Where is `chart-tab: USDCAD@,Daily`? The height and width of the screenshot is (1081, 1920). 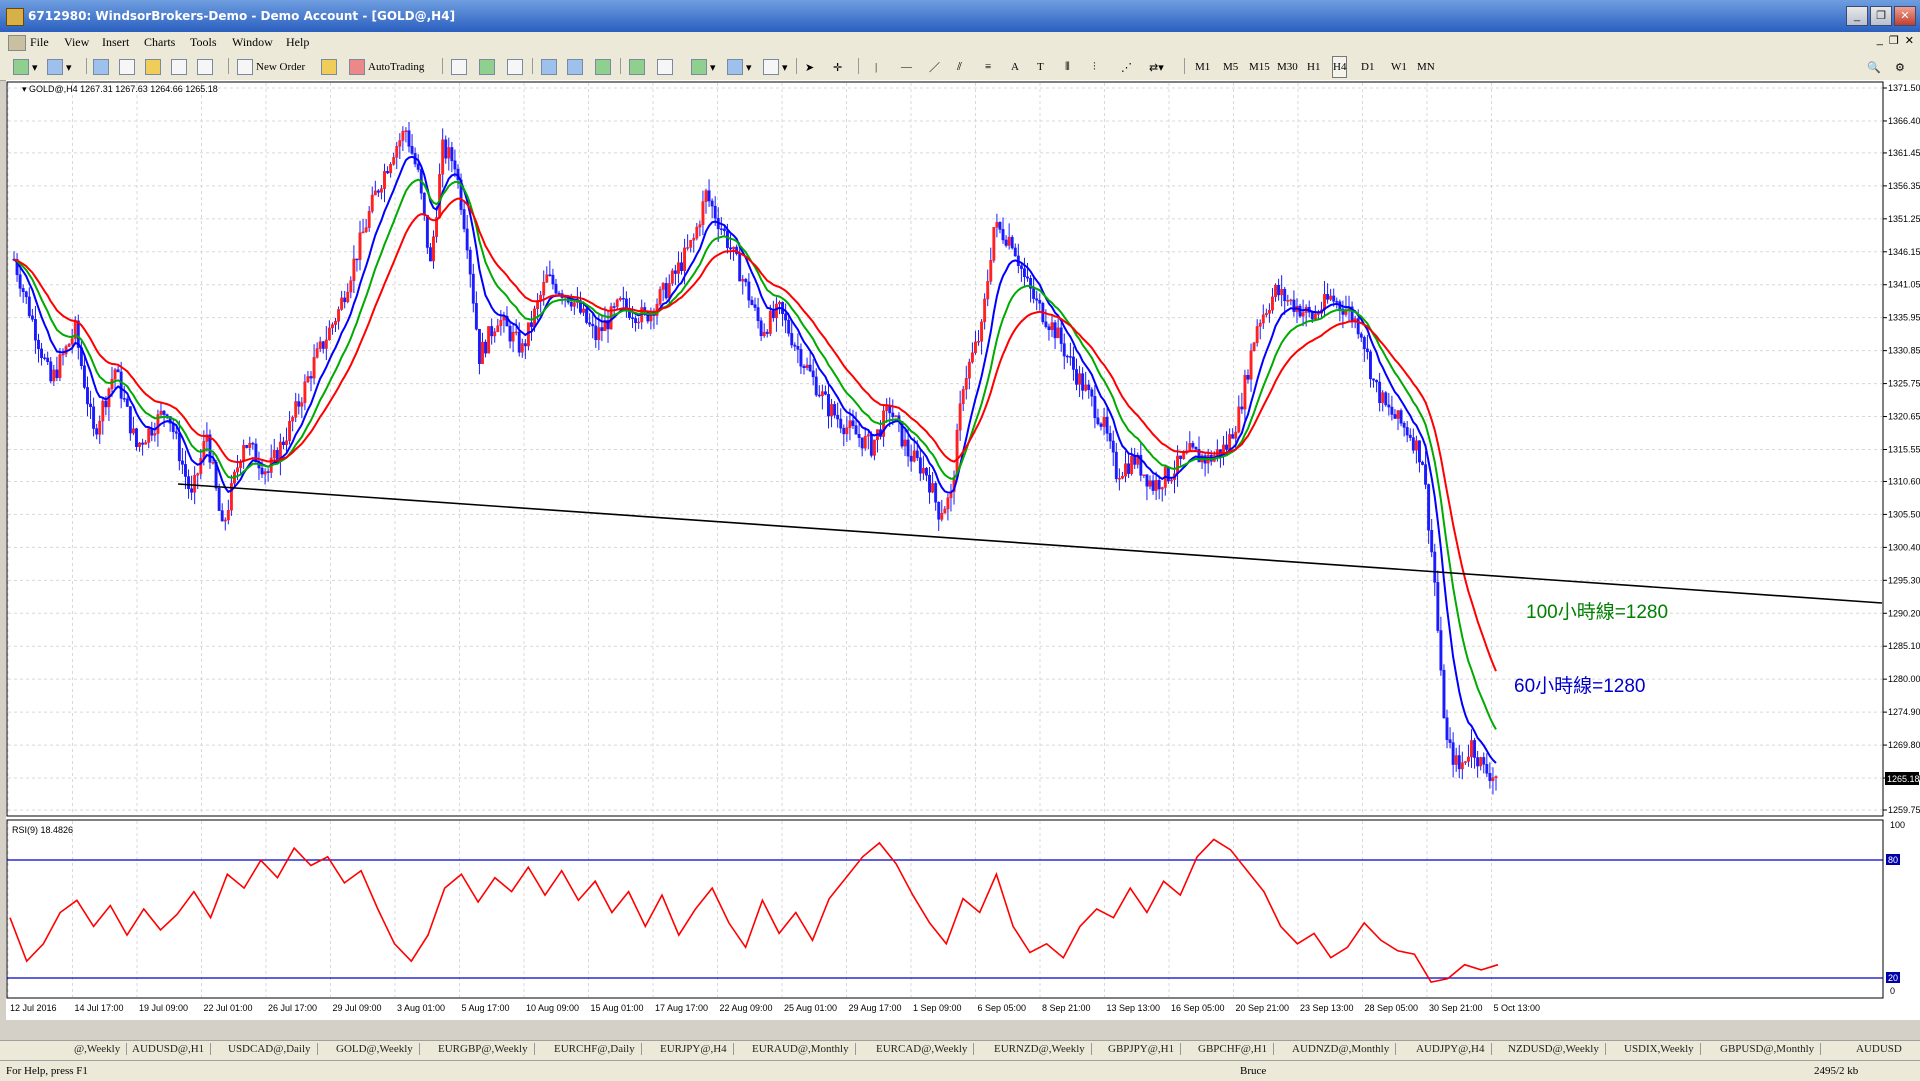
chart-tab: USDCAD@,Daily is located at coordinates (273, 1049).